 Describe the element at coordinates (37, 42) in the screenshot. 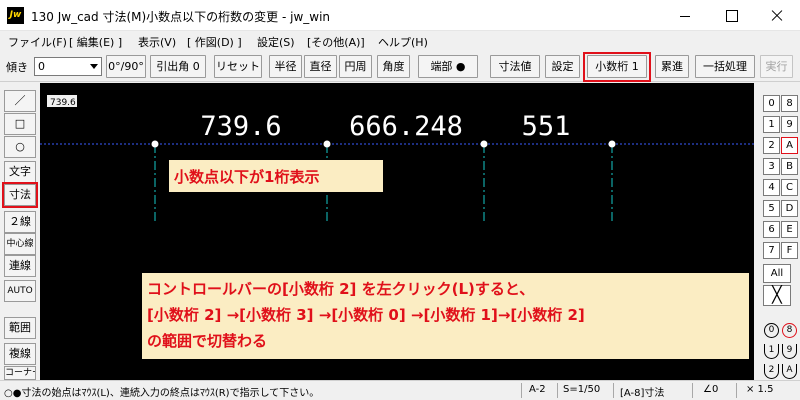

I see `menu-file: ファイル(F)` at that location.